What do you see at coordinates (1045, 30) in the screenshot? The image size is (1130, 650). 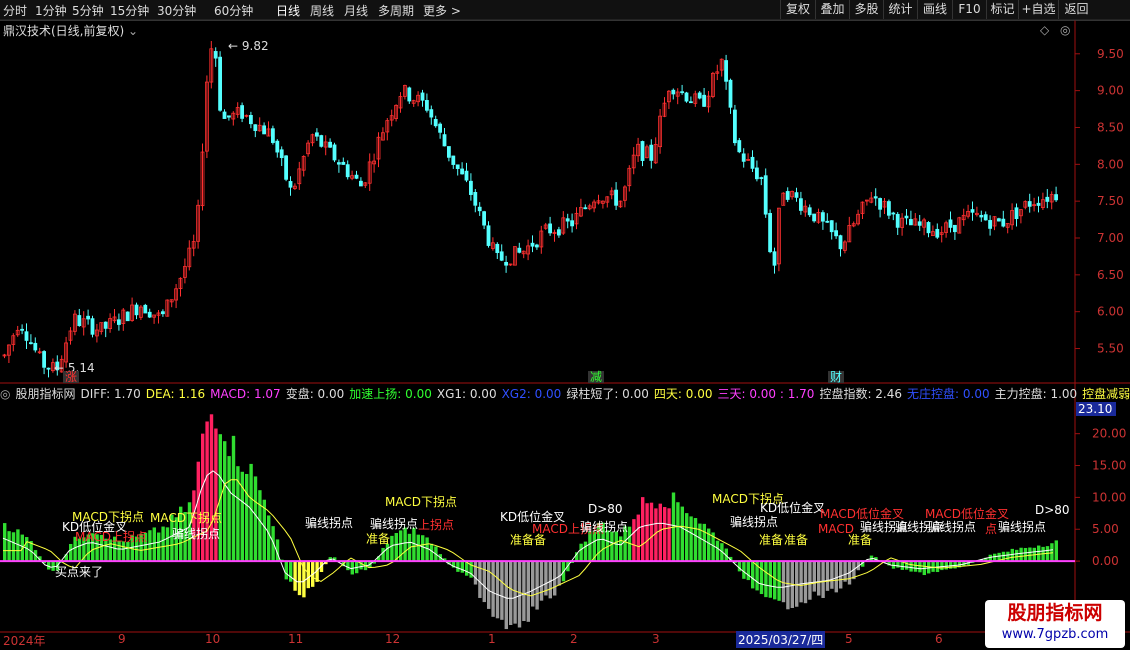 I see `diamond-icon: ◇` at bounding box center [1045, 30].